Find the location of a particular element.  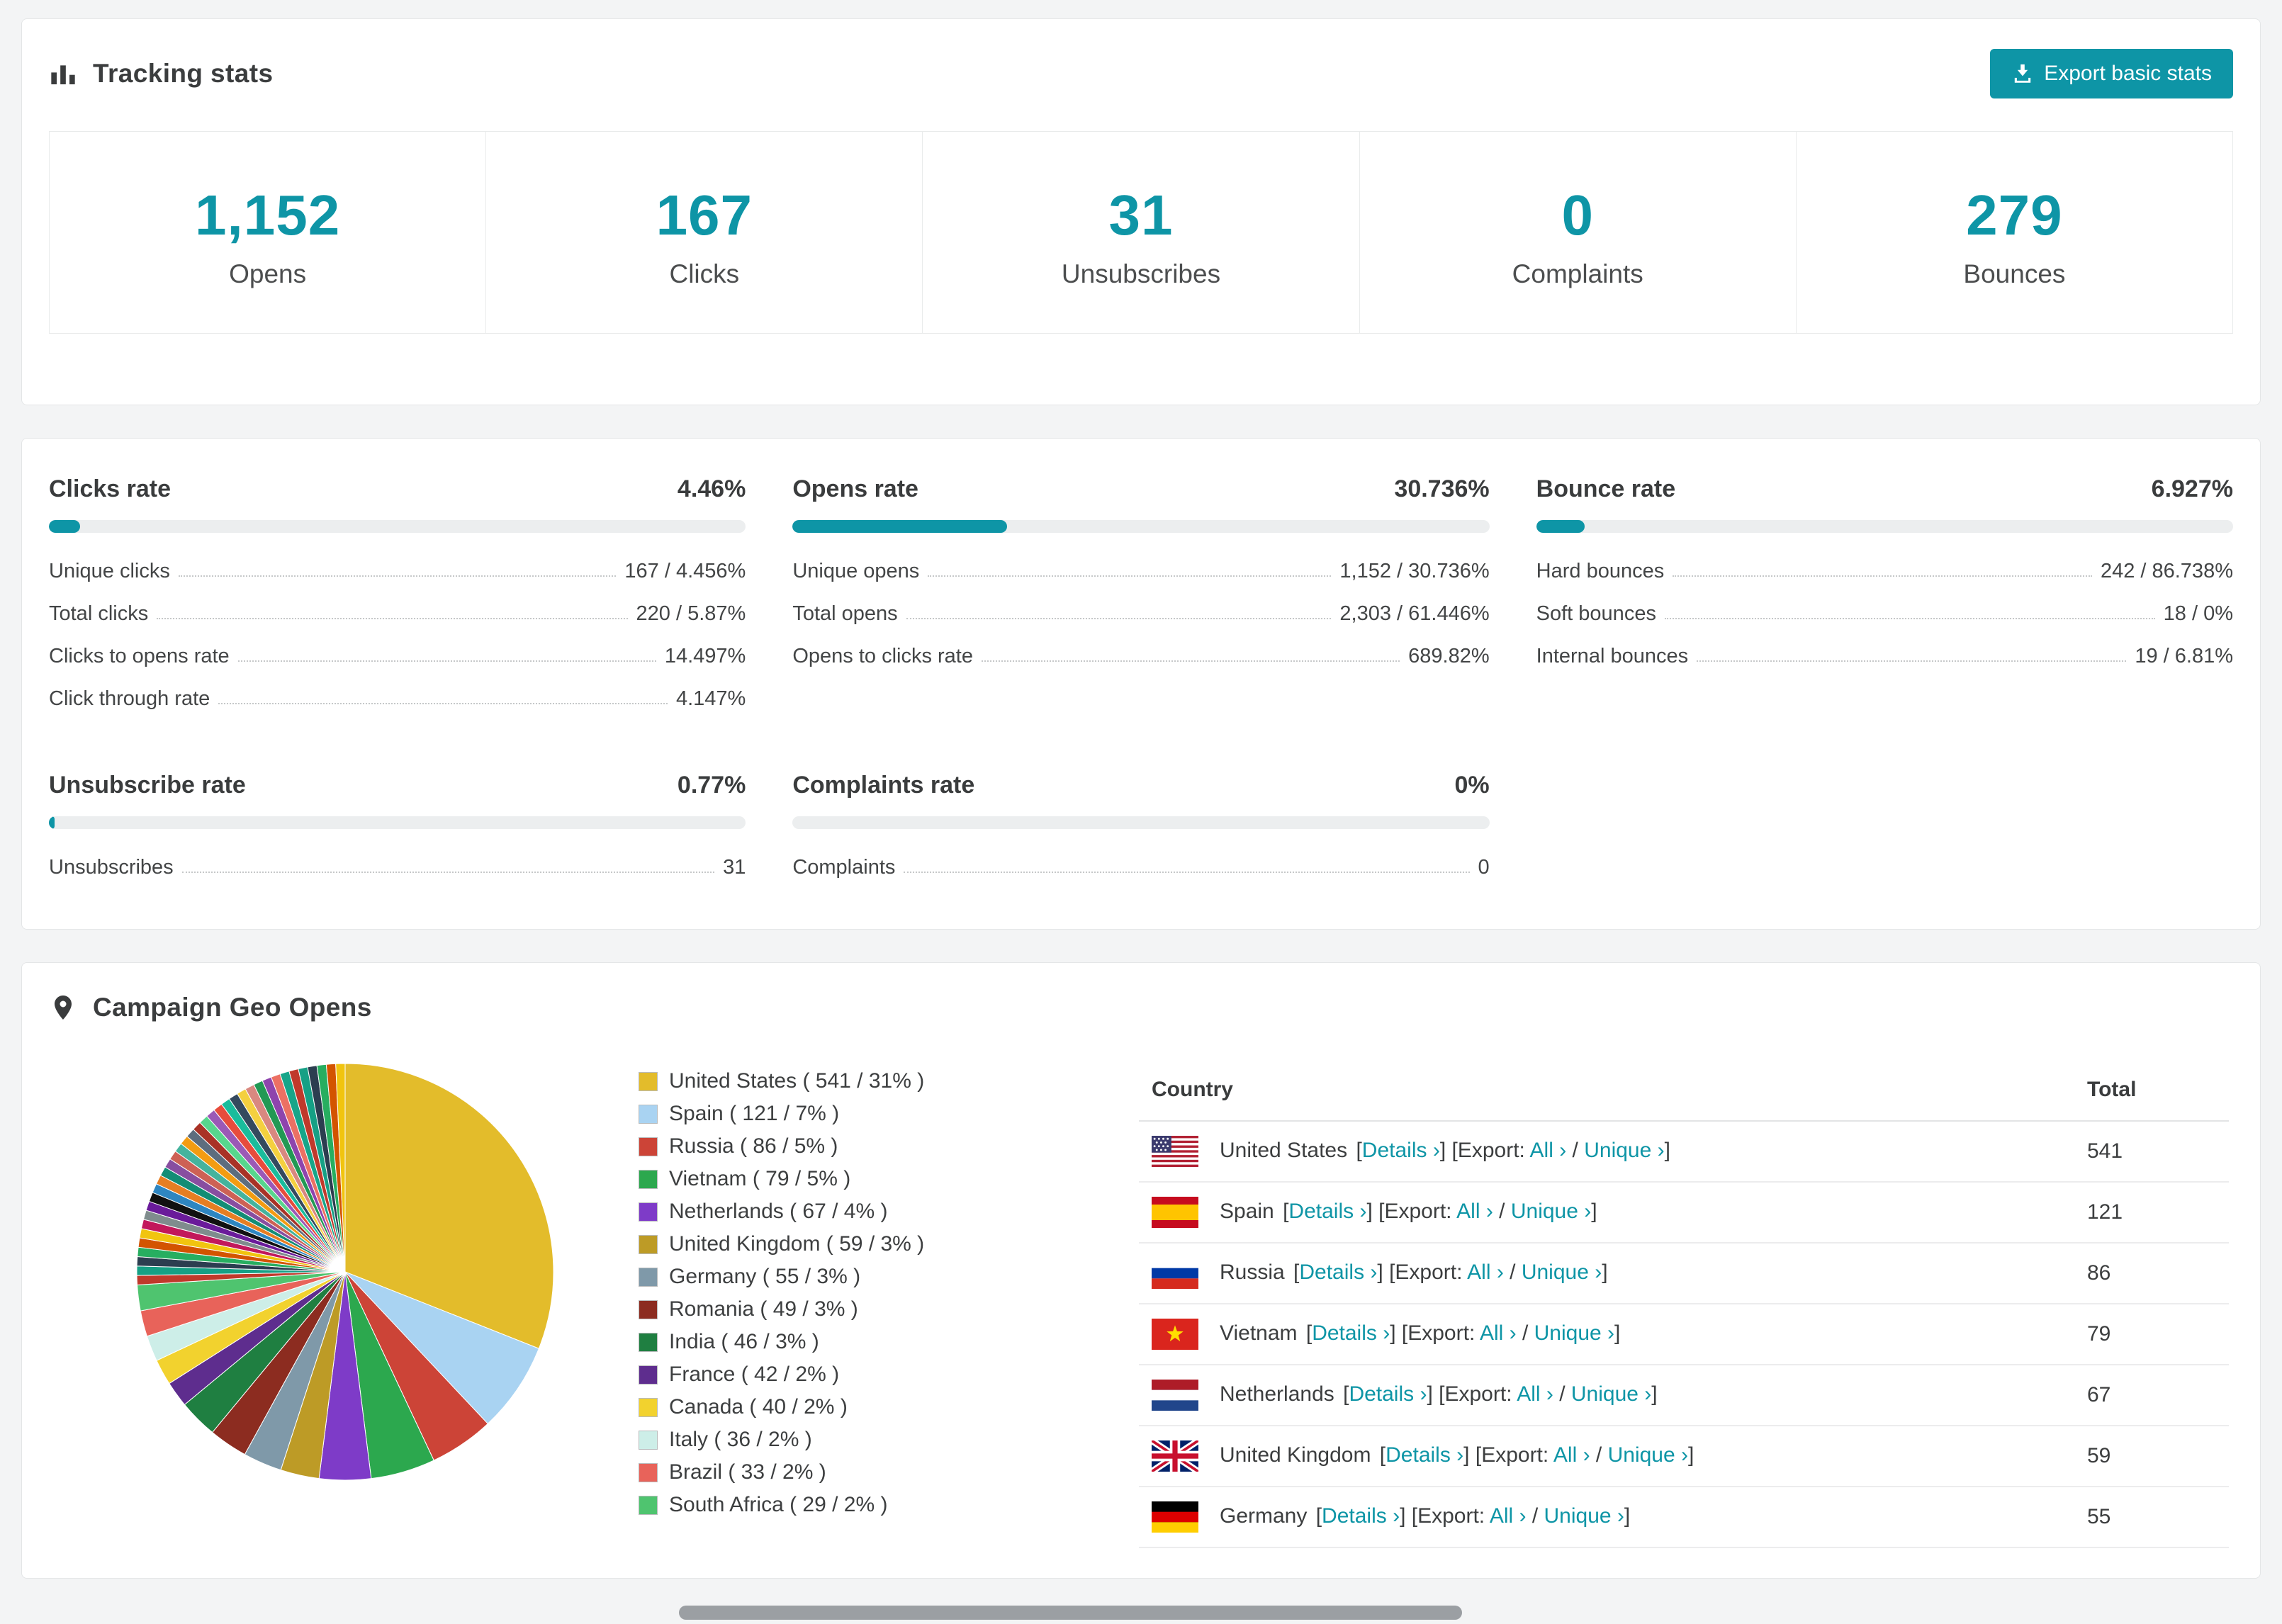

country-flag-vn is located at coordinates (1175, 1335).